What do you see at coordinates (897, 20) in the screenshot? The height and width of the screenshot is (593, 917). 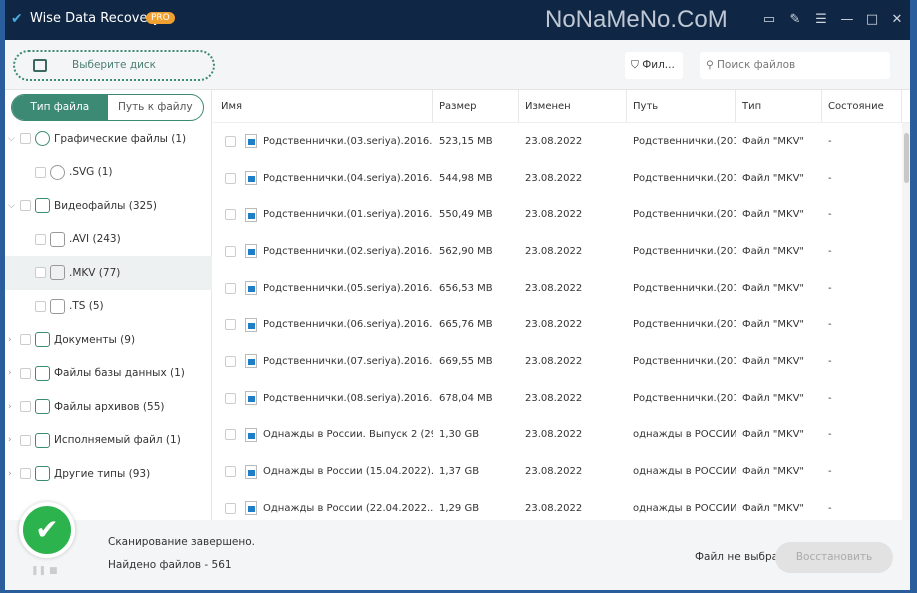 I see `close-icon: ✕` at bounding box center [897, 20].